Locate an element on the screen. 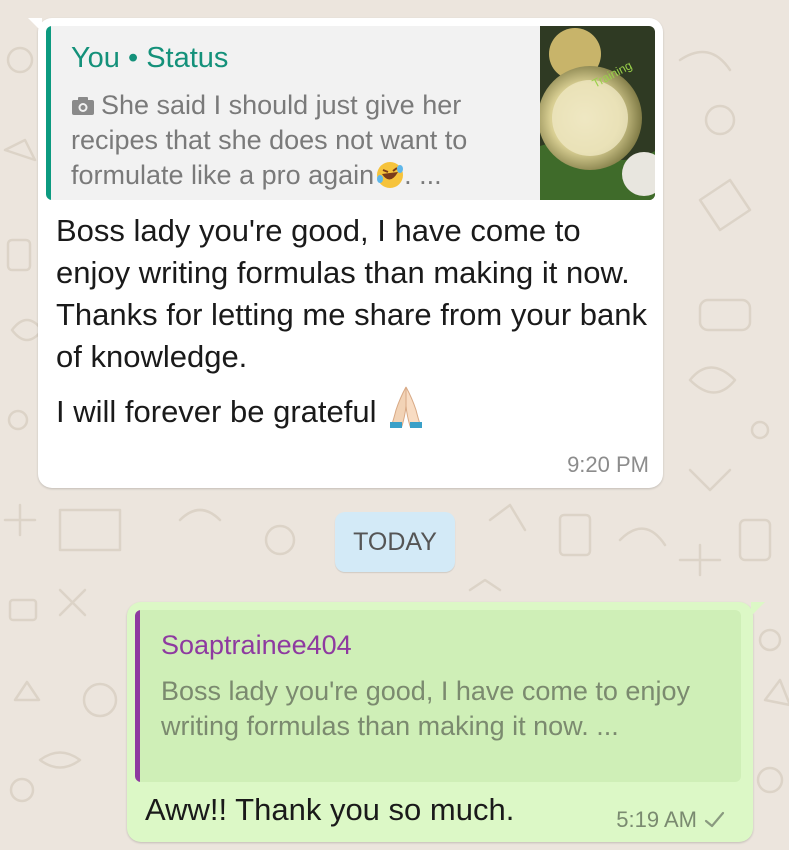 The width and height of the screenshot is (789, 850). message-time-status: 5:19 AM is located at coordinates (670, 820).